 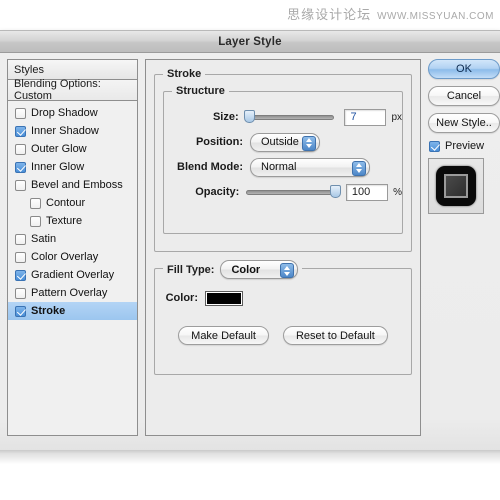 What do you see at coordinates (65, 257) in the screenshot?
I see `style-item-label: Color Overlay` at bounding box center [65, 257].